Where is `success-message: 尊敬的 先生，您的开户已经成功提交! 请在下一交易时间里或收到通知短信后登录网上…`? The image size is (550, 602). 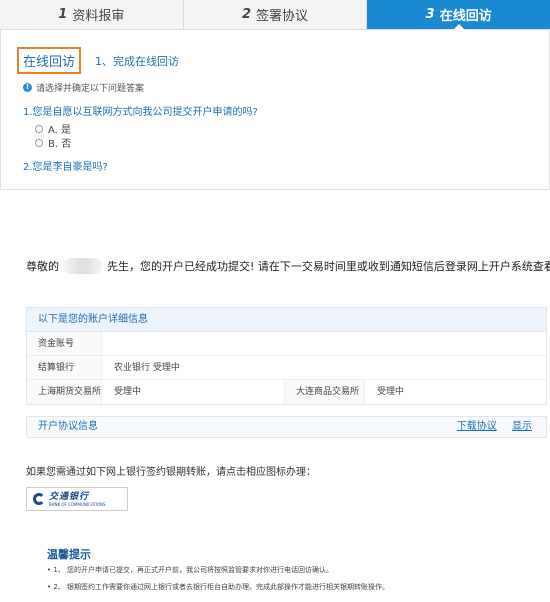
success-message: 尊敬的 先生，您的开户已经成功提交! 请在下一交易时间里或收到通知短信后登录网上… is located at coordinates (288, 266).